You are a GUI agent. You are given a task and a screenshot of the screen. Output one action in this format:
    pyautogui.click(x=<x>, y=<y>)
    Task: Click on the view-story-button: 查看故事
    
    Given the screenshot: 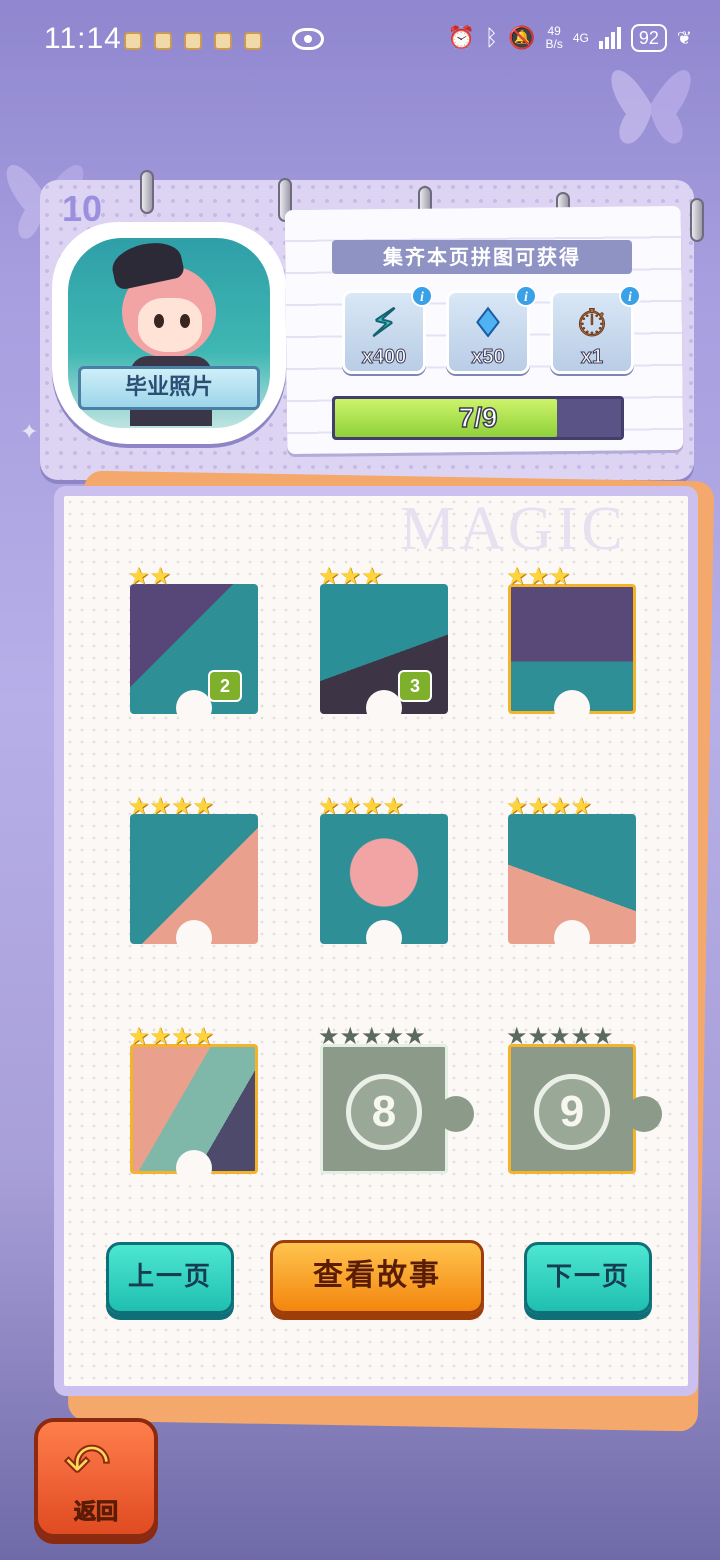 What is the action you would take?
    pyautogui.click(x=377, y=1277)
    